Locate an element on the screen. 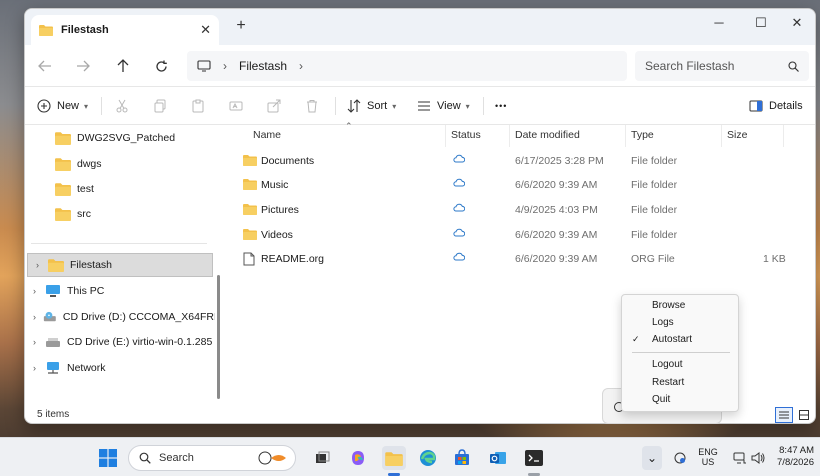 Image resolution: width=820 pixels, height=476 pixels. details-pane-icon is located at coordinates (756, 106).